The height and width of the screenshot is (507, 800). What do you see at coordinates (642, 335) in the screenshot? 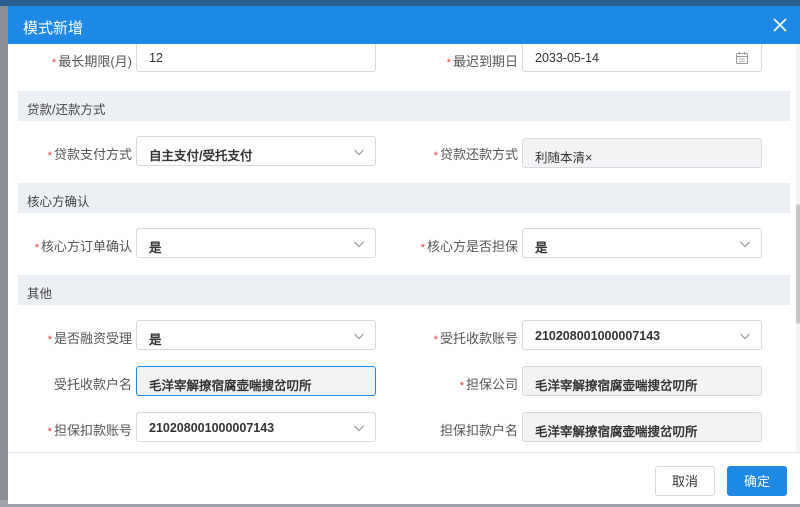
I see `trustee-account-select: 210208001000007143` at bounding box center [642, 335].